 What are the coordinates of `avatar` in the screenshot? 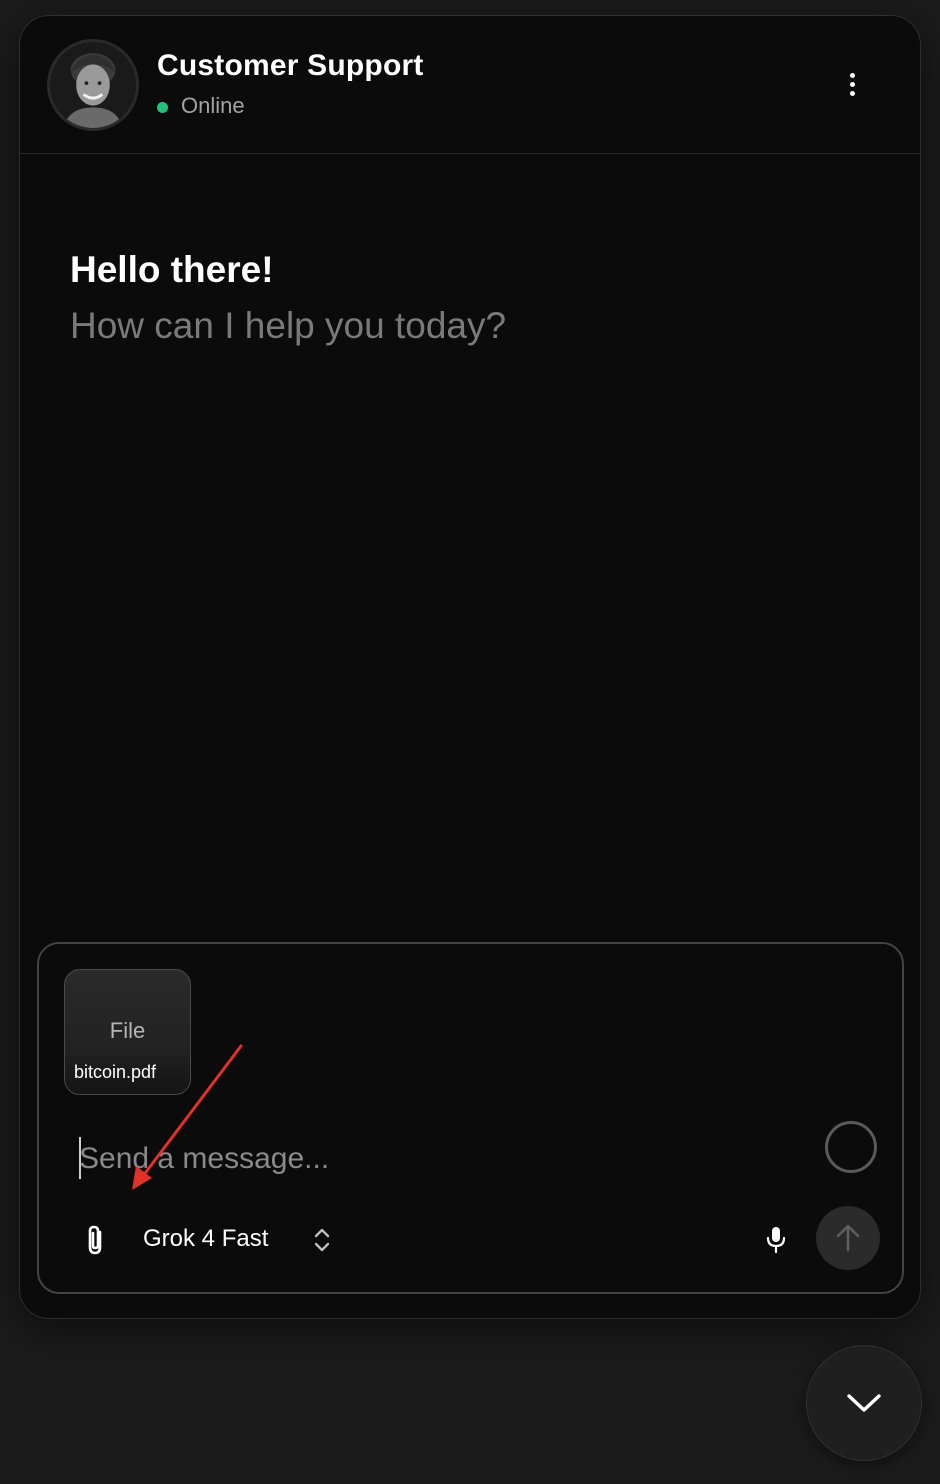 It's located at (93, 85).